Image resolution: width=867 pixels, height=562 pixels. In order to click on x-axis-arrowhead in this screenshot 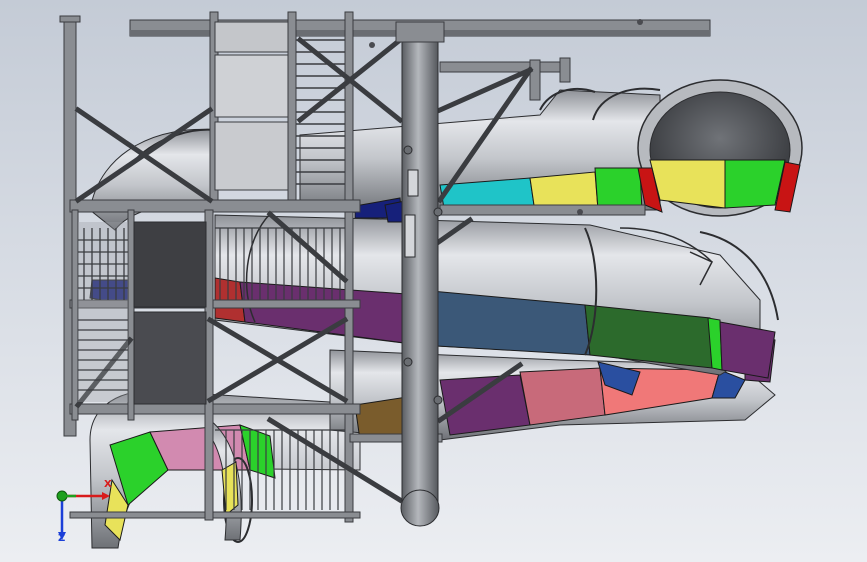, I will do `click(106, 496)`.